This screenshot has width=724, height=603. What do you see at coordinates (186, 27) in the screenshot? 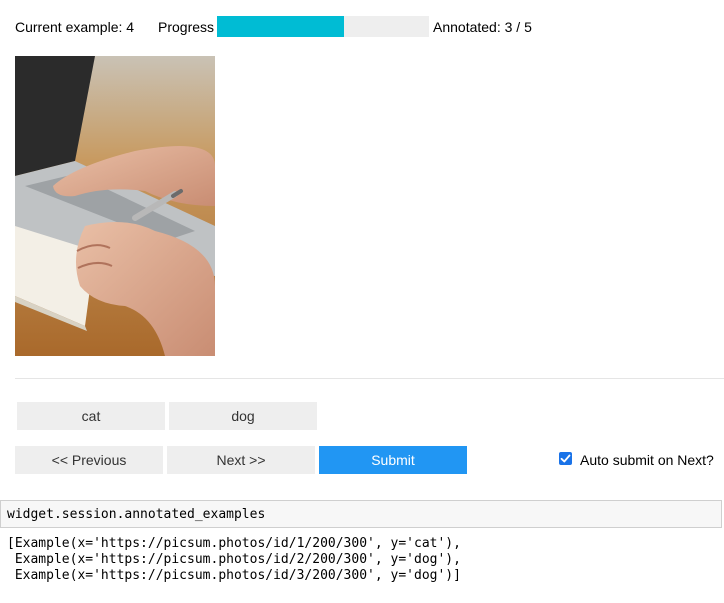
I see `progress-label: Progress` at bounding box center [186, 27].